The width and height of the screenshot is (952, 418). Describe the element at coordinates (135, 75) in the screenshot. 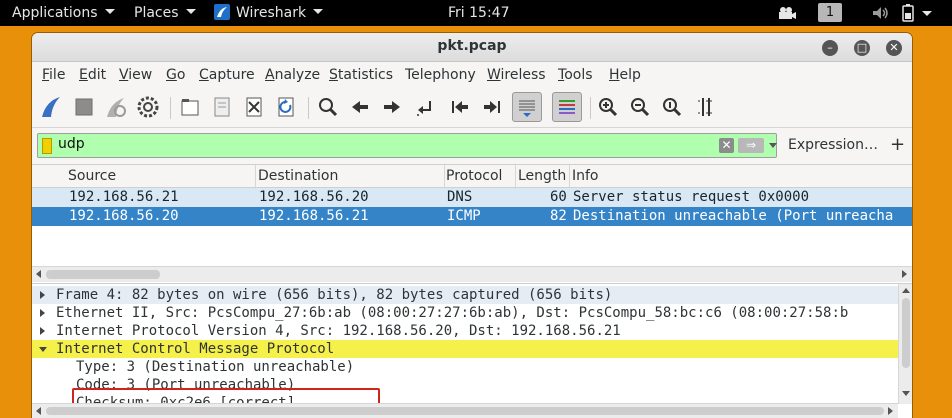

I see `menu-view: View` at that location.